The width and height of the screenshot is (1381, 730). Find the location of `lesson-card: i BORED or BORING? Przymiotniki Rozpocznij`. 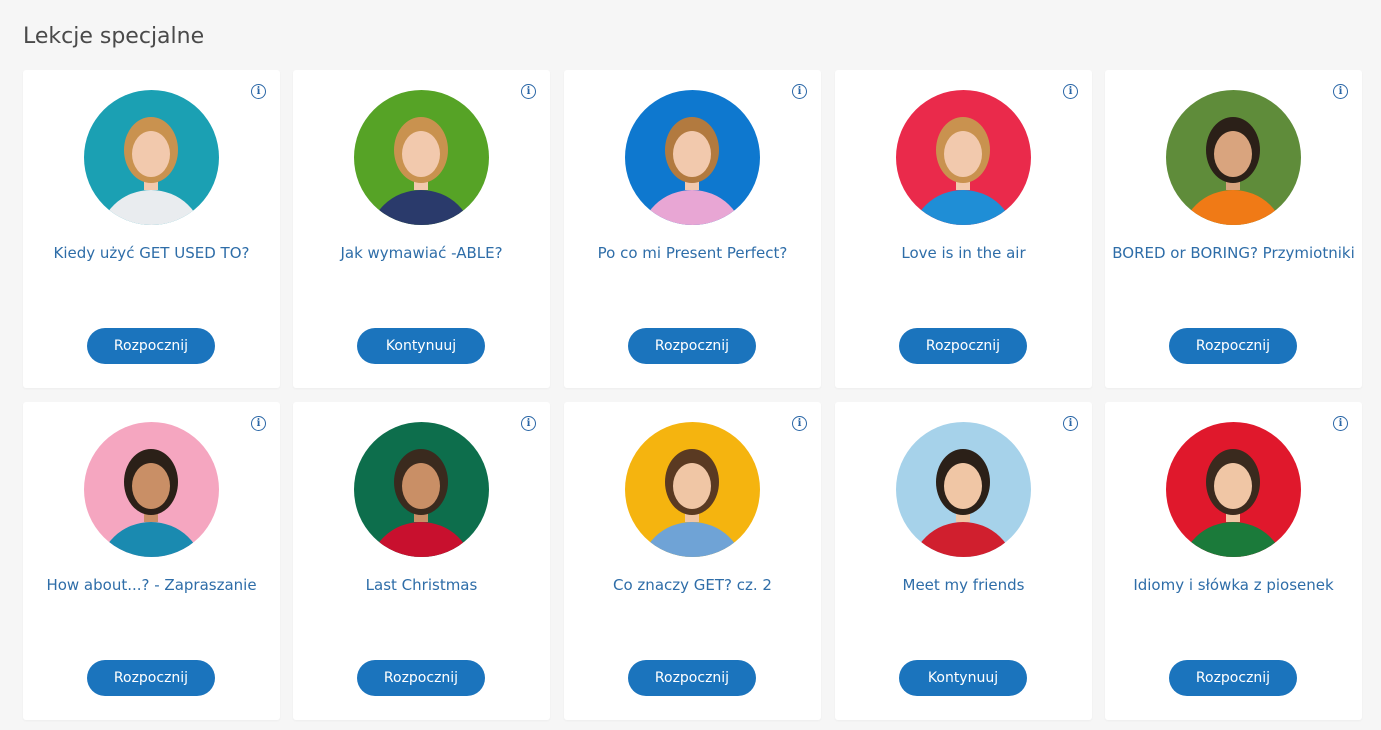

lesson-card: i BORED or BORING? Przymiotniki Rozpocznij is located at coordinates (1233, 229).